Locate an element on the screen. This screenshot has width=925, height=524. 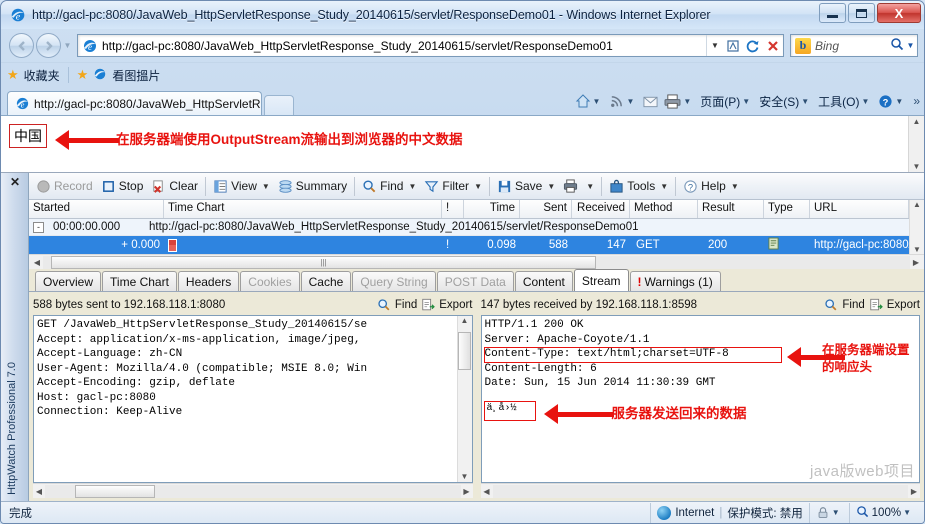
help-button: ? Help ▼ is located at coordinates (711, 186).